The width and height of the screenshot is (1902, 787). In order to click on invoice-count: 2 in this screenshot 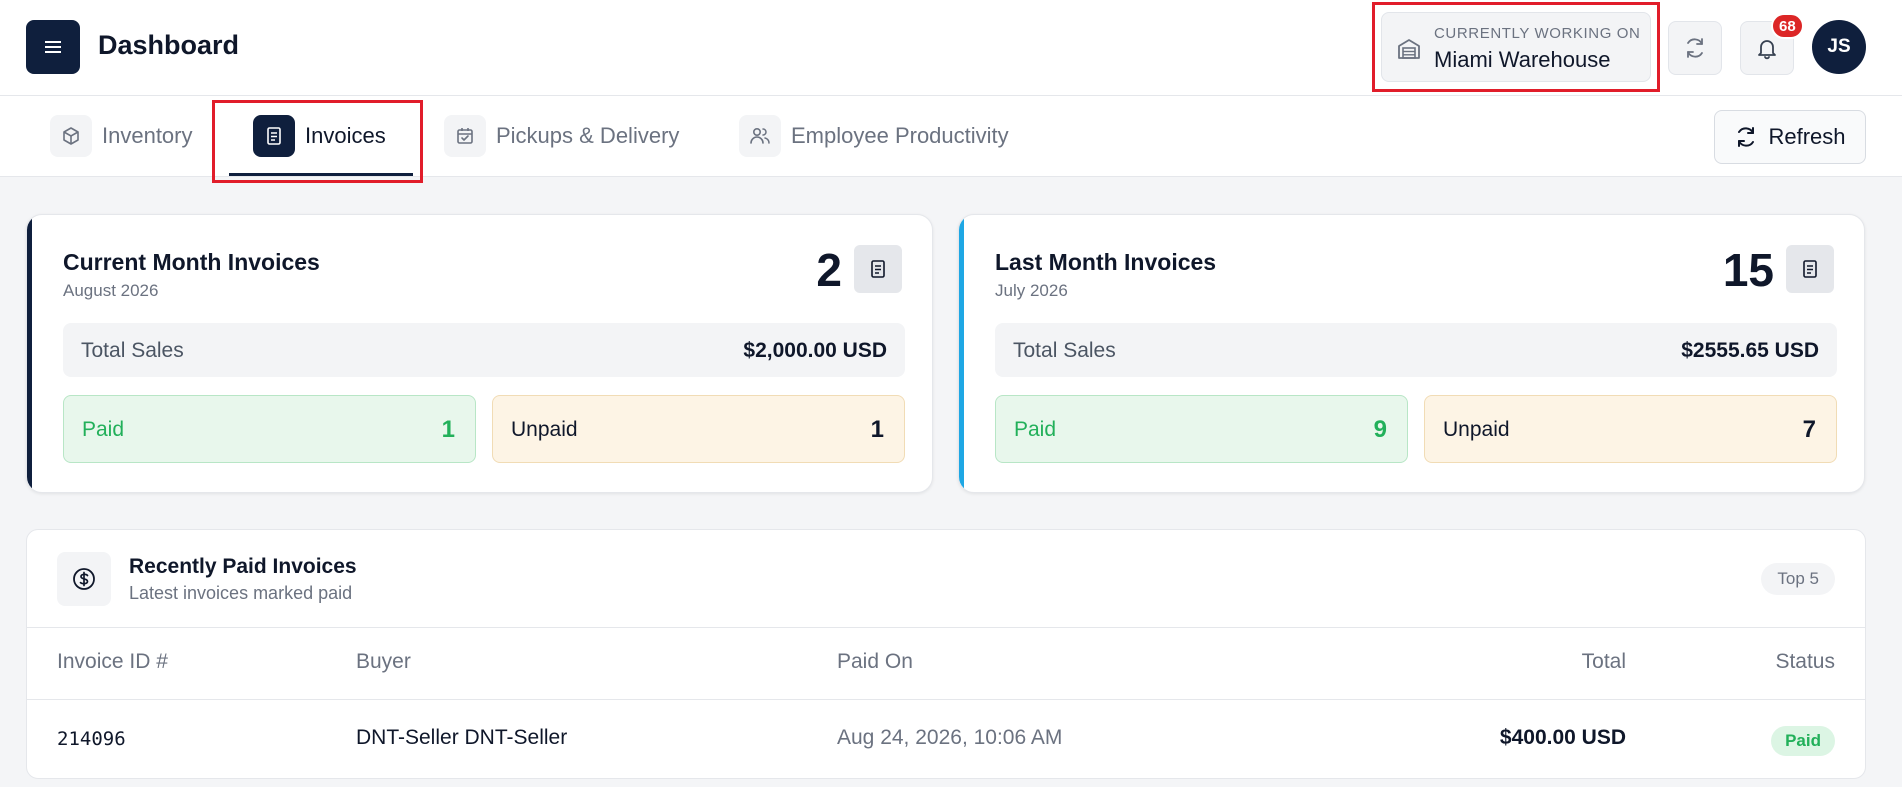, I will do `click(829, 270)`.